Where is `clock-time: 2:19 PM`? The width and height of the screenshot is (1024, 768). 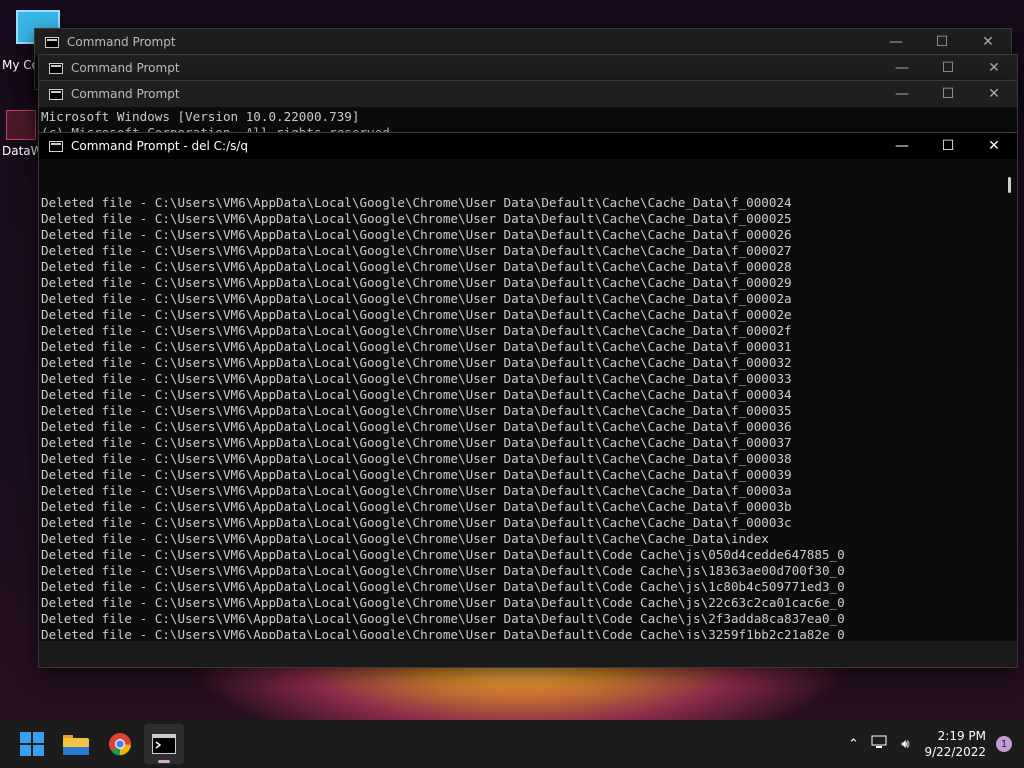
clock-time: 2:19 PM is located at coordinates (961, 736).